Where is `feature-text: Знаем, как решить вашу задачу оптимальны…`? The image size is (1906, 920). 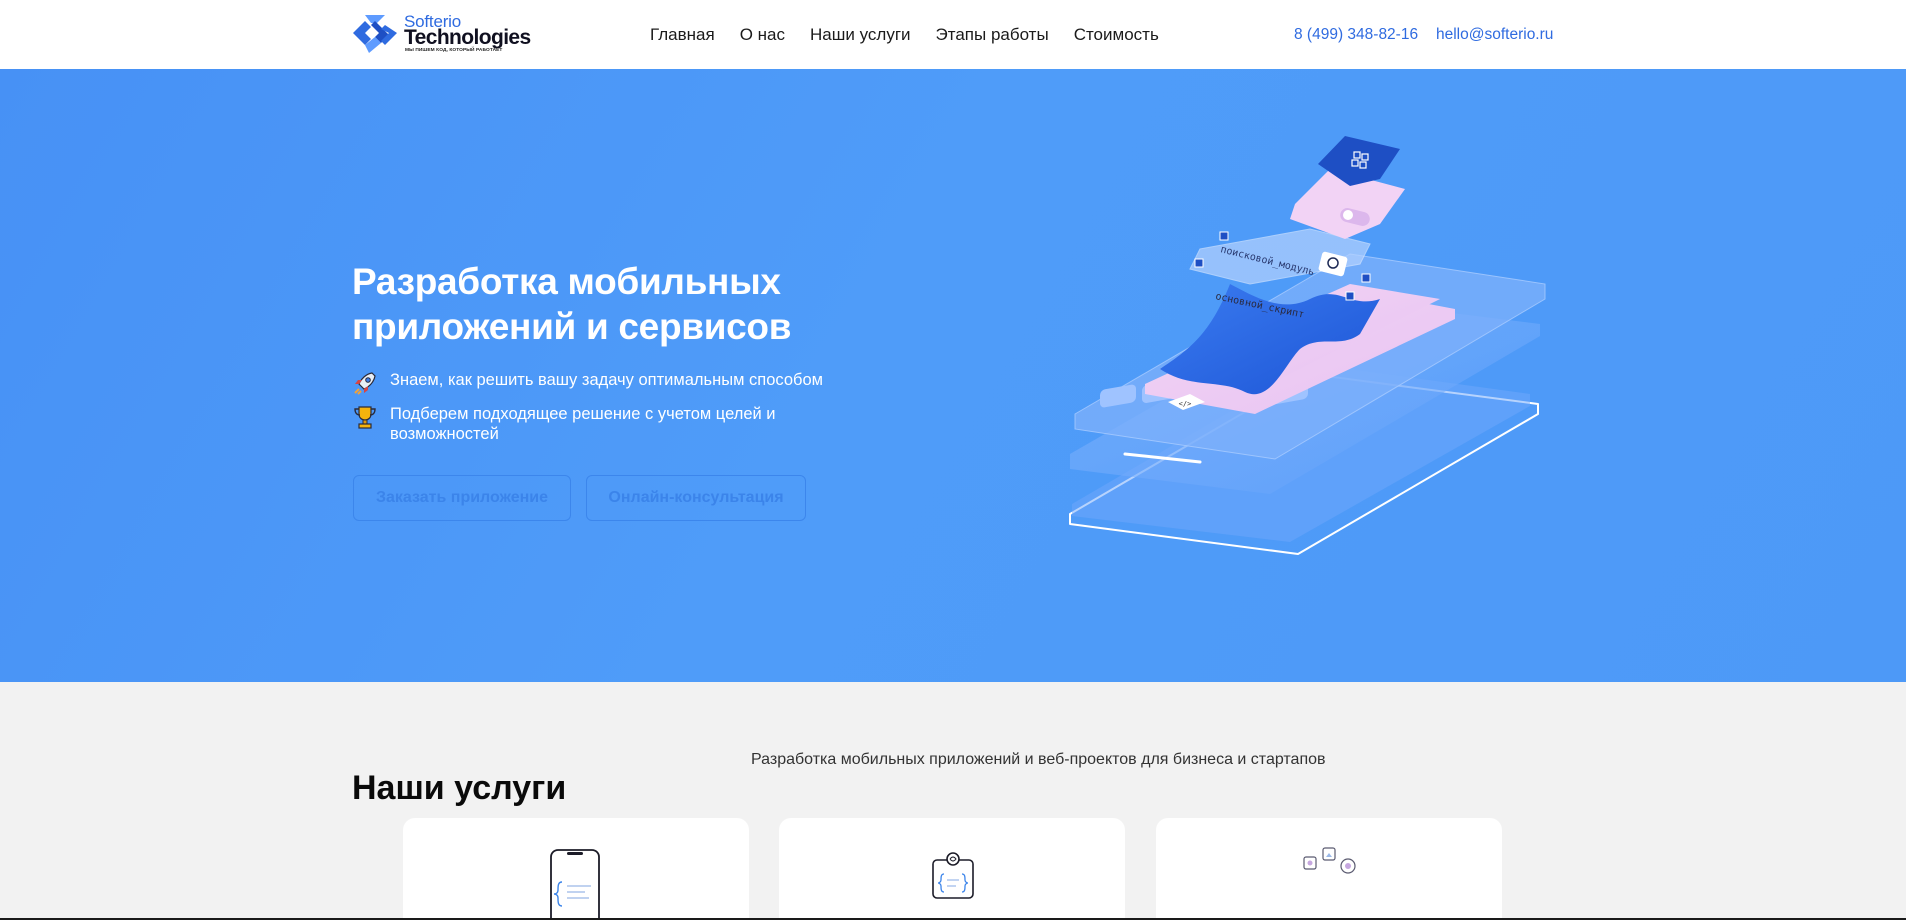 feature-text: Знаем, как решить вашу задачу оптимальны… is located at coordinates (606, 380).